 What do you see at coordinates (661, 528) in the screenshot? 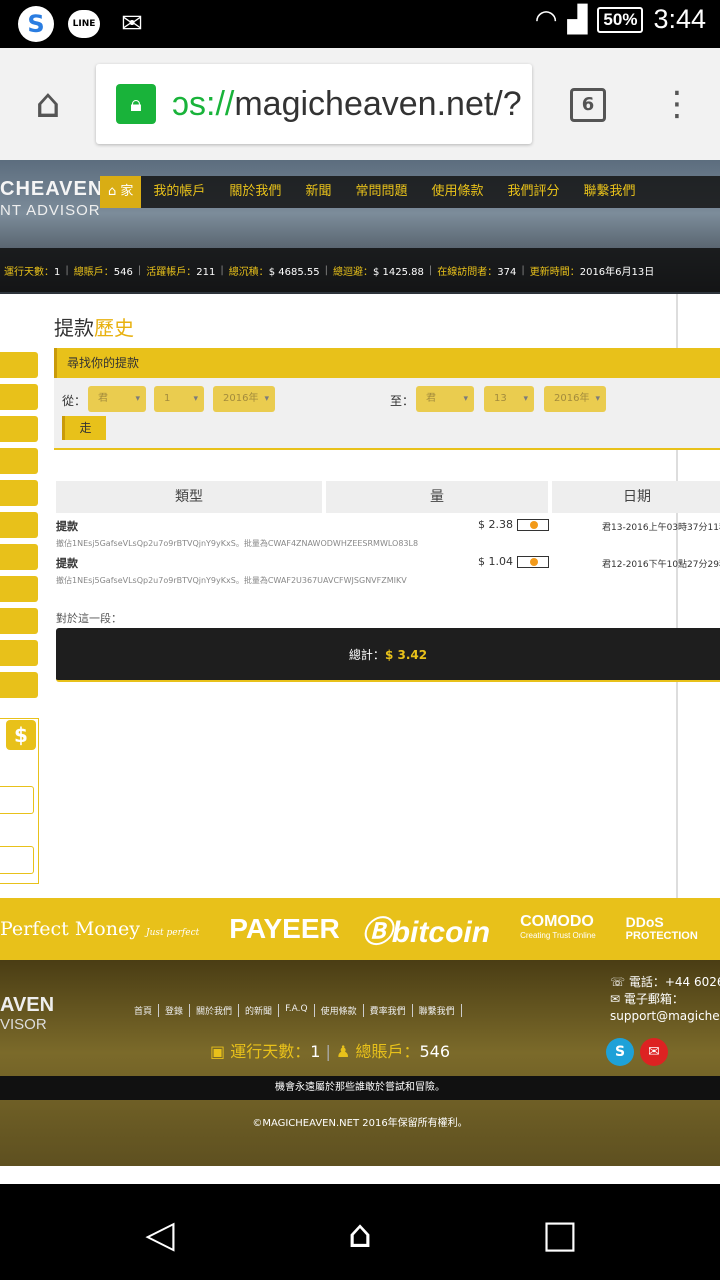
I see `row-date: 君13-2016上午03時37分11秒` at bounding box center [661, 528].